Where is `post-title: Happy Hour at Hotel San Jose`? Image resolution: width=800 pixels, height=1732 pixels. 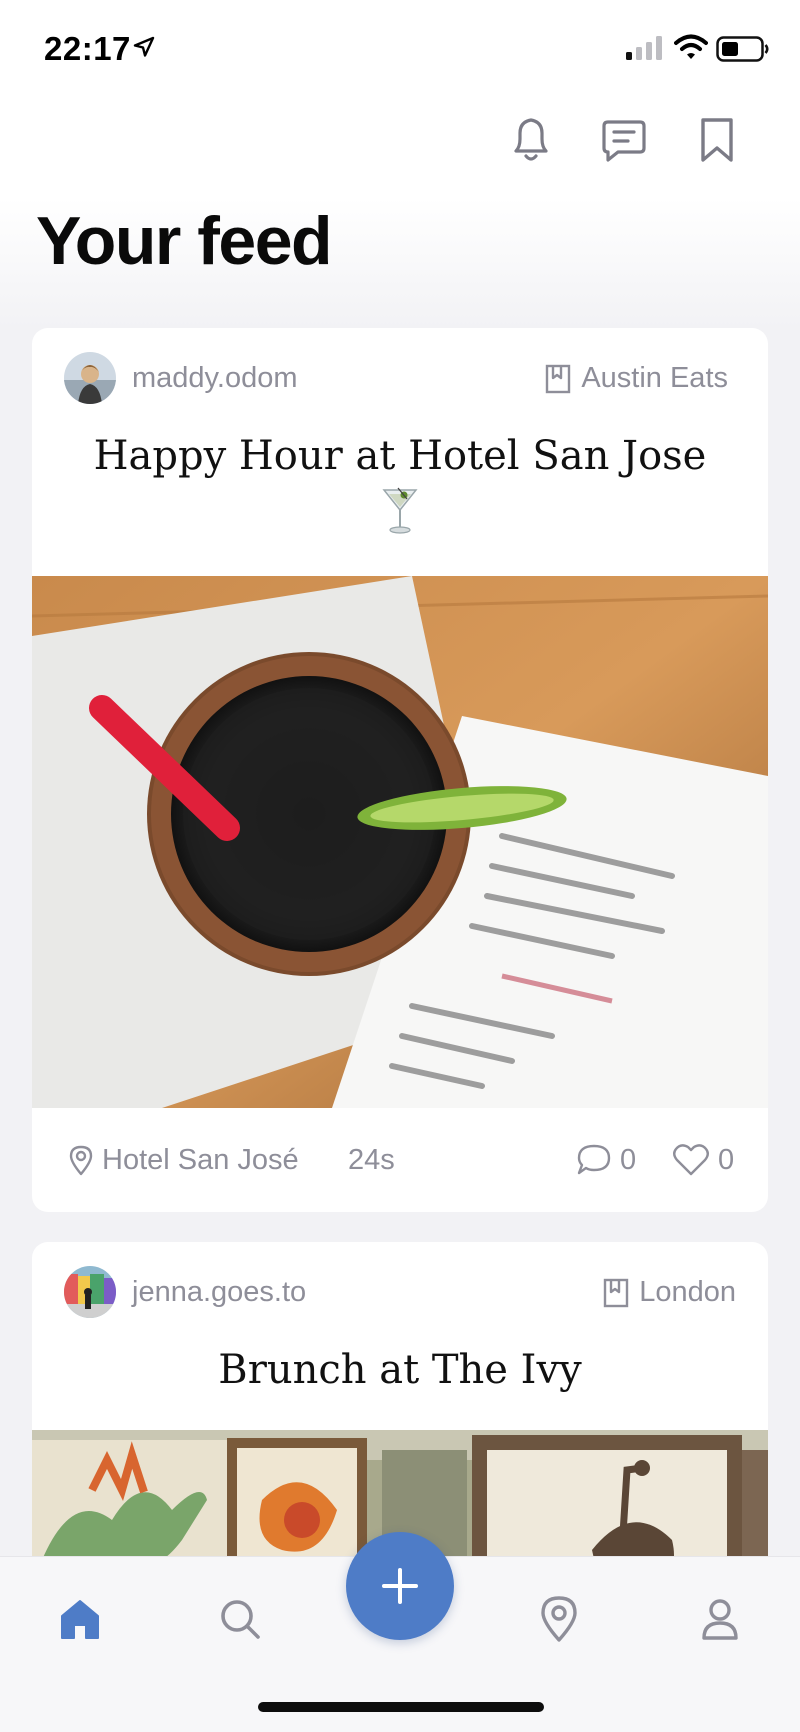 post-title: Happy Hour at Hotel San Jose is located at coordinates (400, 456).